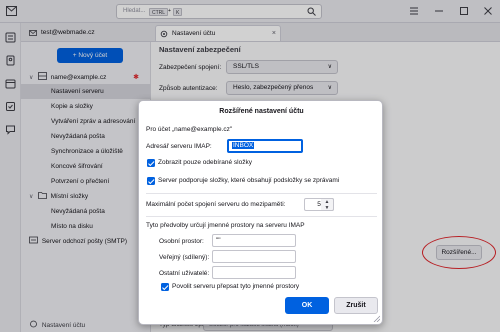 This screenshot has width=500, height=332. What do you see at coordinates (179, 146) in the screenshot?
I see `imap-directory-label: Adresář serveru IMAP:` at bounding box center [179, 146].